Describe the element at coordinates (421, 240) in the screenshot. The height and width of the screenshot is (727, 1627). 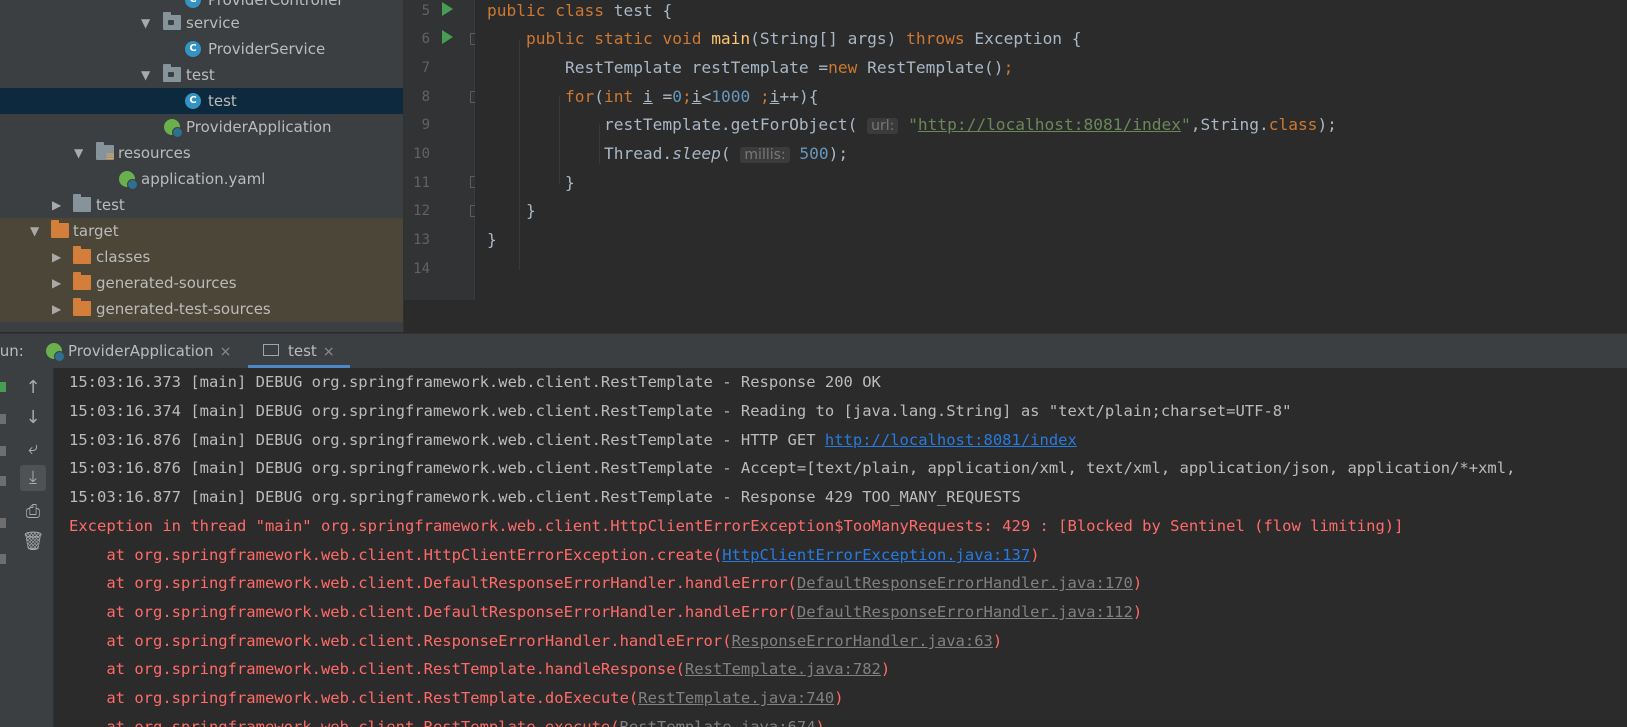
I see `line-number: 13` at that location.